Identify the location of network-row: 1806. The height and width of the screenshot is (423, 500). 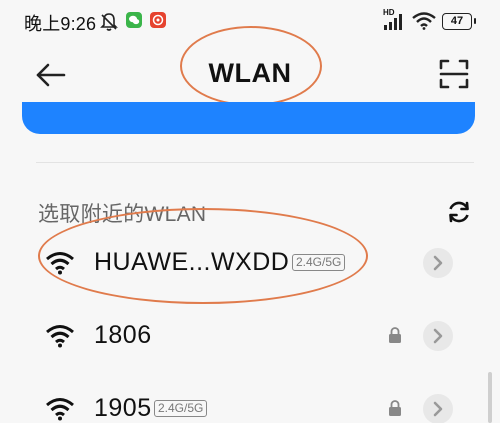
(250, 337).